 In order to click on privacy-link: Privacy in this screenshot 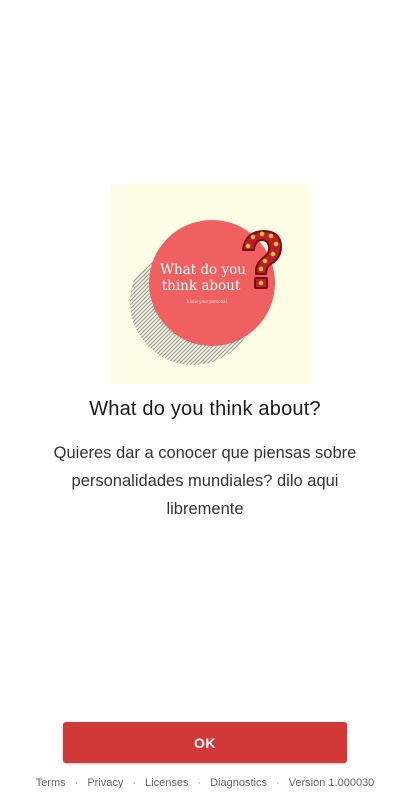, I will do `click(105, 783)`.